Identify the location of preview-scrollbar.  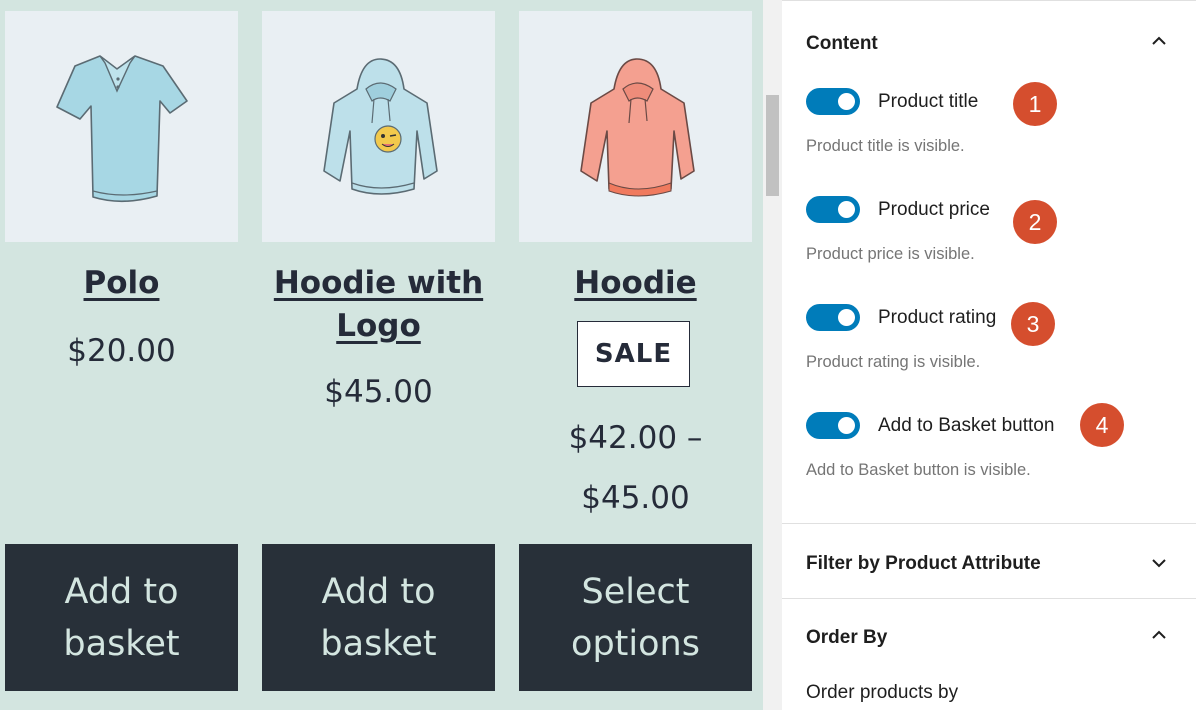
(772, 355).